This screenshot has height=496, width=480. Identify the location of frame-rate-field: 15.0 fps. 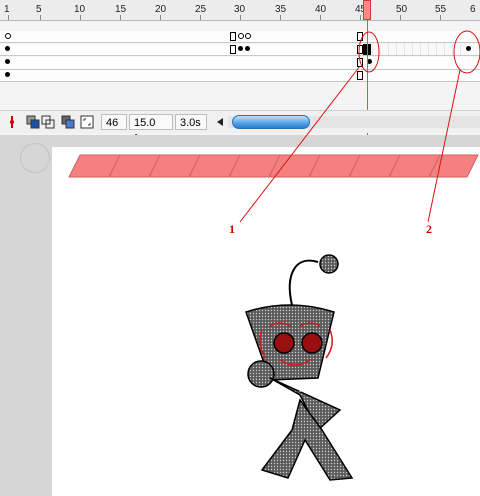
(151, 129).